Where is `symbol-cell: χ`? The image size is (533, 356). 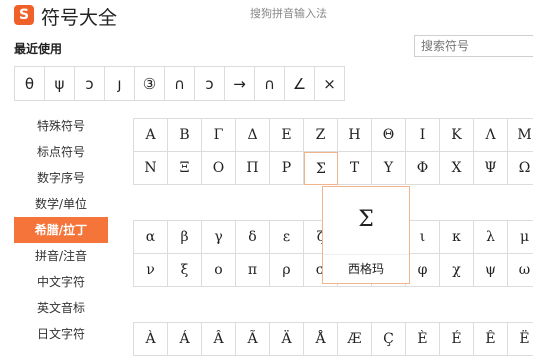
symbol-cell: χ is located at coordinates (457, 270).